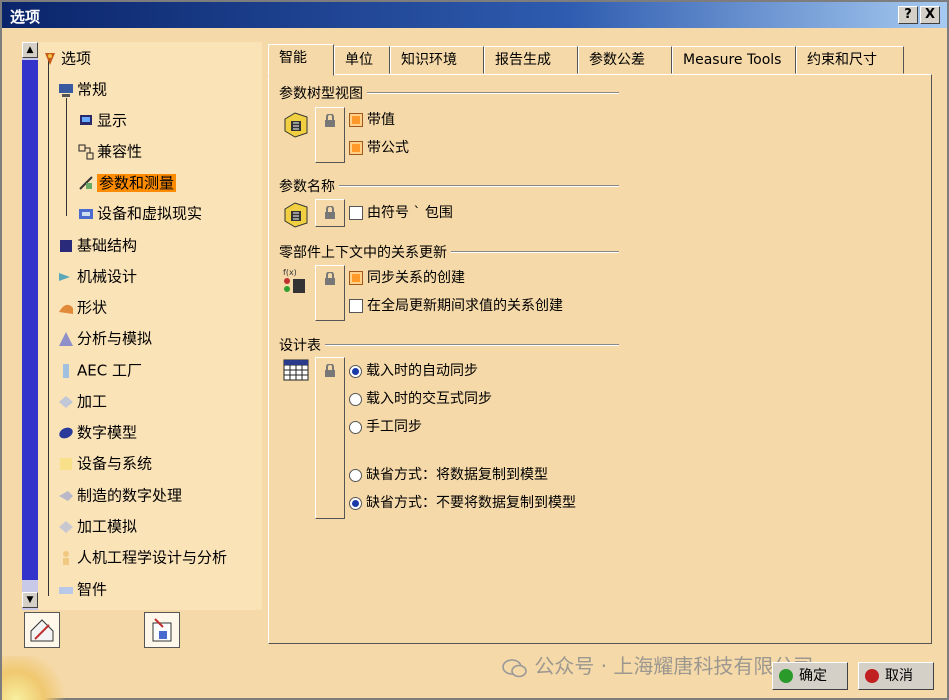 The height and width of the screenshot is (700, 949). I want to click on tree-item-equipment: 设备与系统, so click(105, 463).